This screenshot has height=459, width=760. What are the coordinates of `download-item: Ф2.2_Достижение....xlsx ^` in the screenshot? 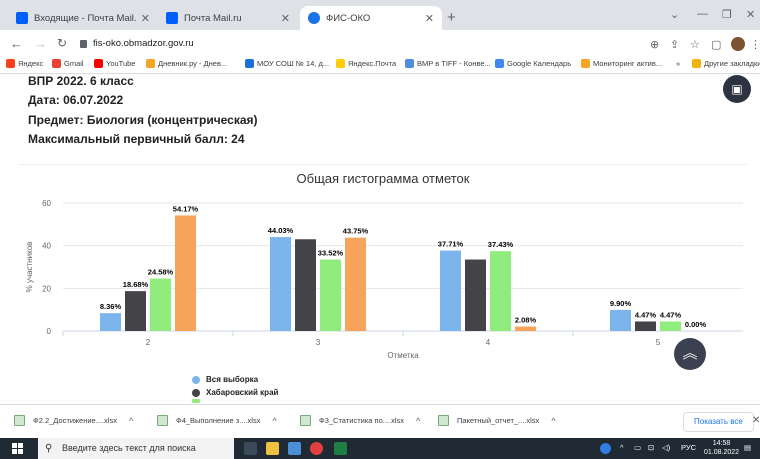 It's located at (73, 420).